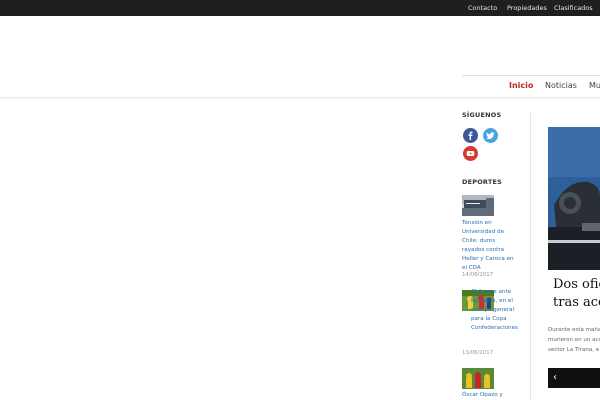  Describe the element at coordinates (530, 256) in the screenshot. I see `column-divider` at that location.